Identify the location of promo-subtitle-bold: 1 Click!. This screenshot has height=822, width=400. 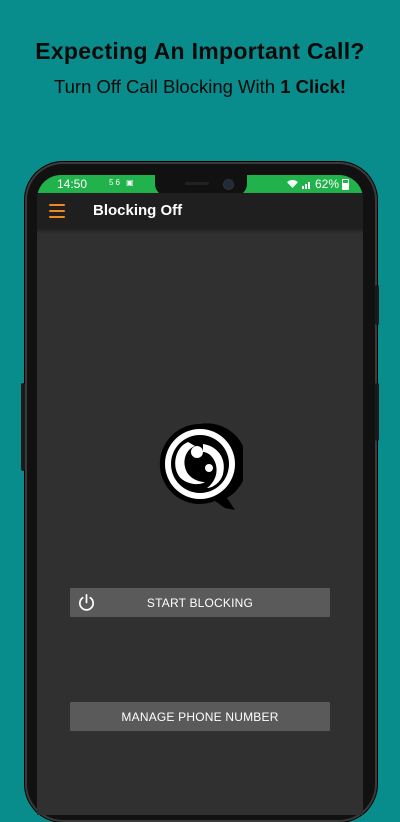
(313, 86).